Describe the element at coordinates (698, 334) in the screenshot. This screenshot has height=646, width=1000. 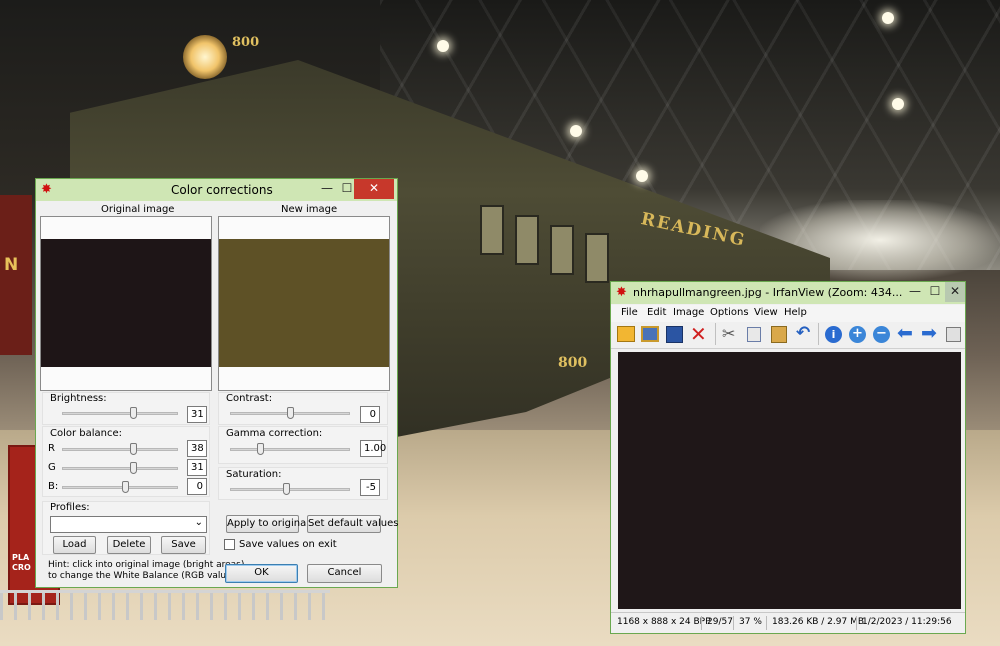
I see `delete-icon: ✕` at that location.